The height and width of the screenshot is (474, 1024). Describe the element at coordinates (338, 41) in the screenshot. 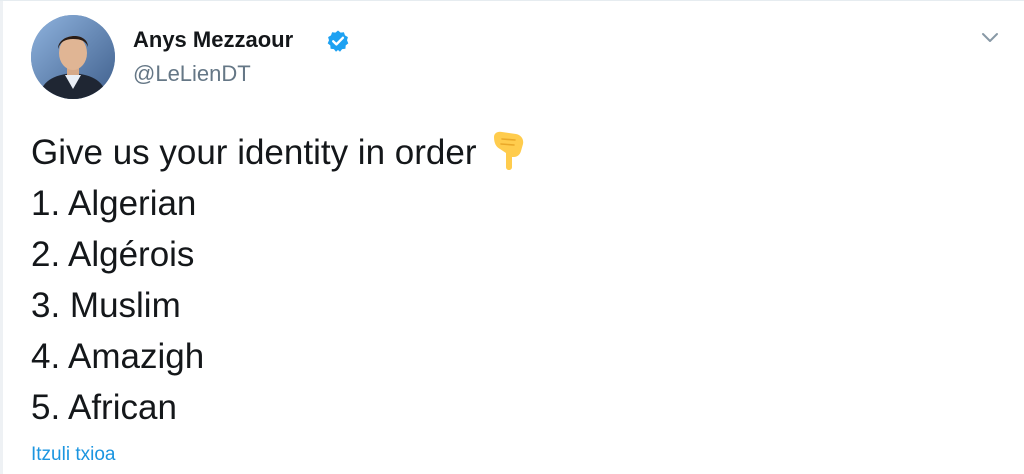

I see `verified-badge-icon` at that location.